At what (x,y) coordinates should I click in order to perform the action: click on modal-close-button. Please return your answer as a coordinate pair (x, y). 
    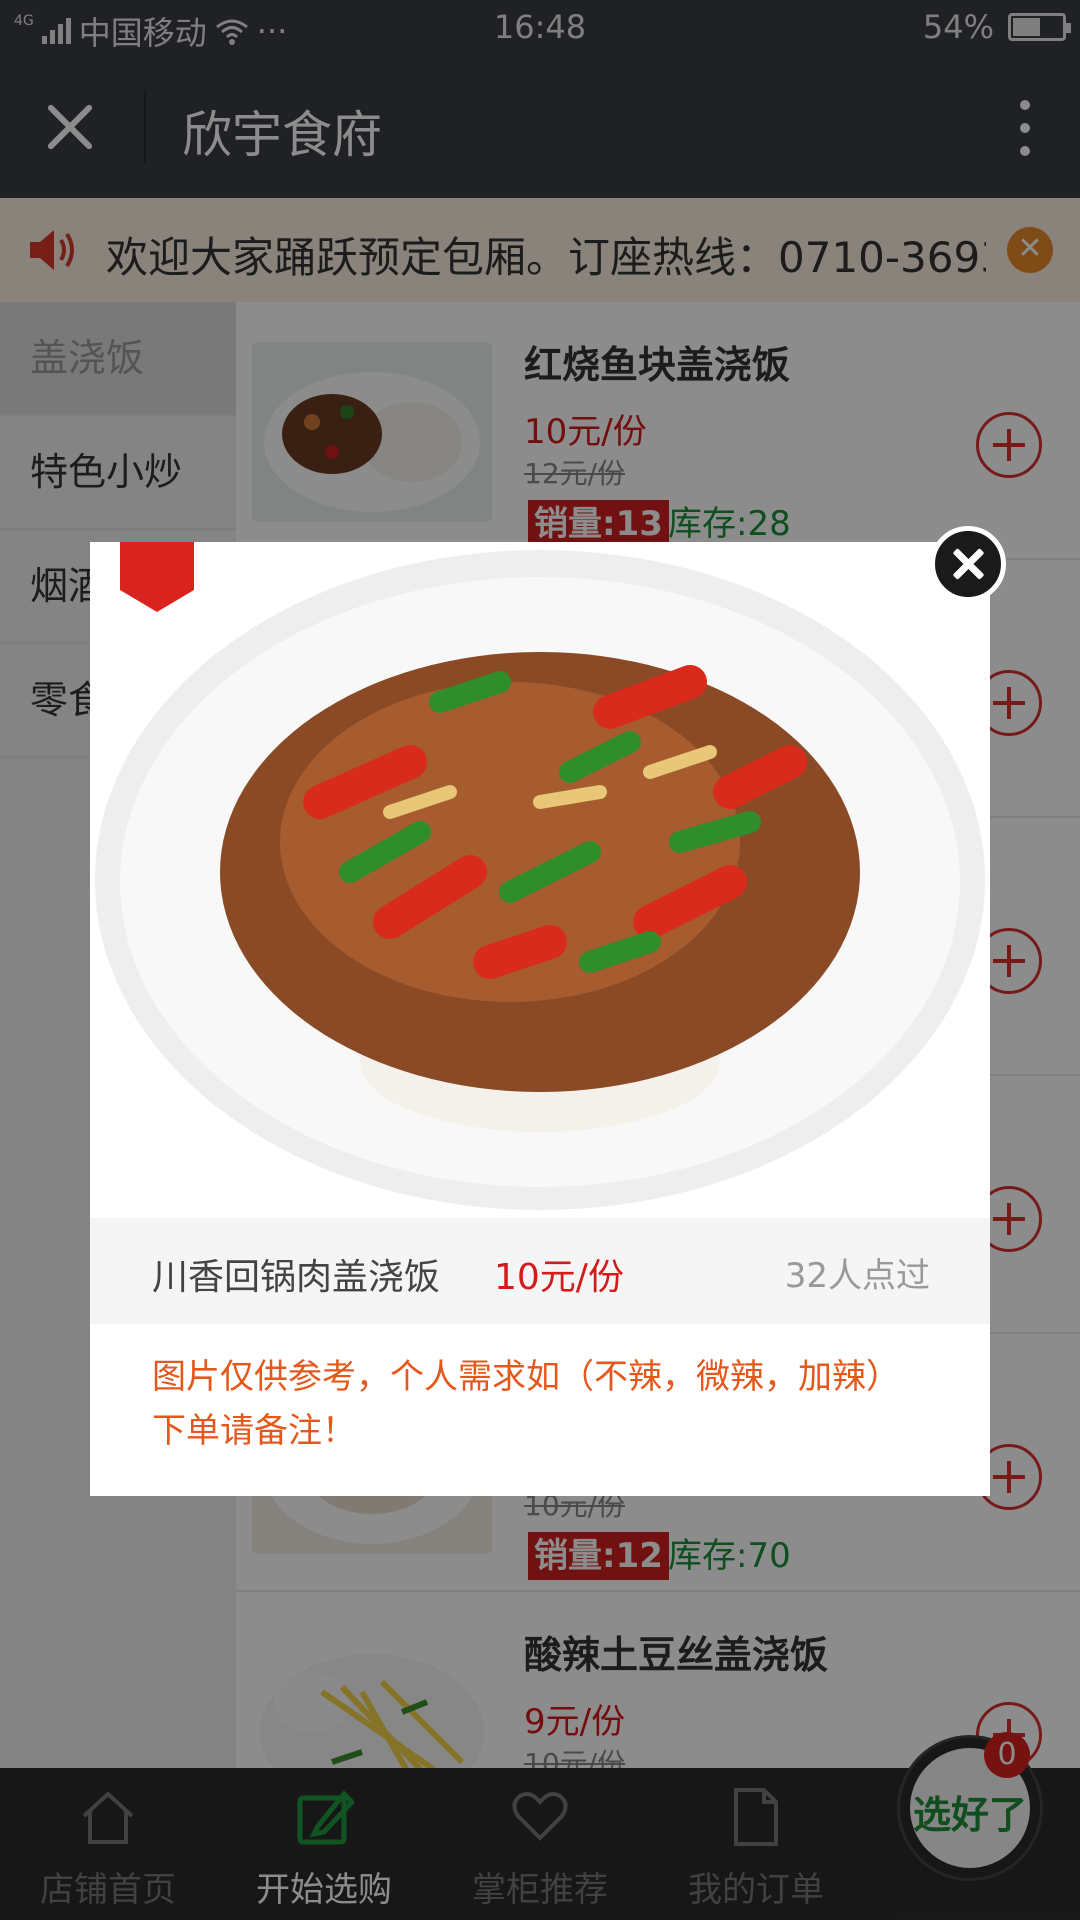
    Looking at the image, I should click on (968, 564).